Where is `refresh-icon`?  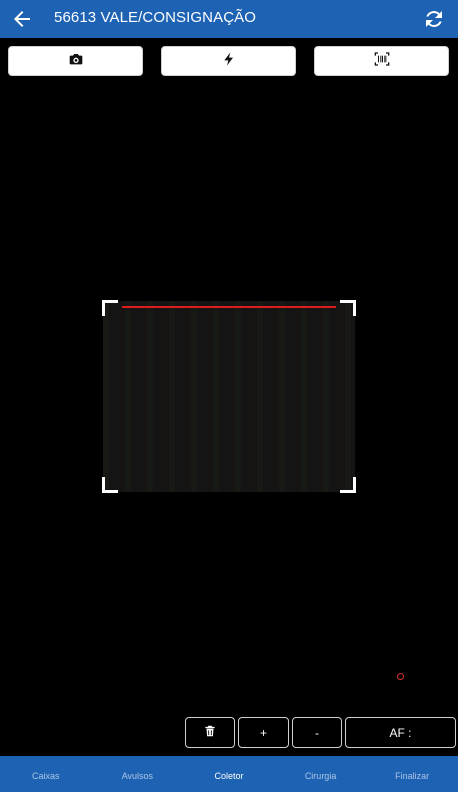 refresh-icon is located at coordinates (434, 19).